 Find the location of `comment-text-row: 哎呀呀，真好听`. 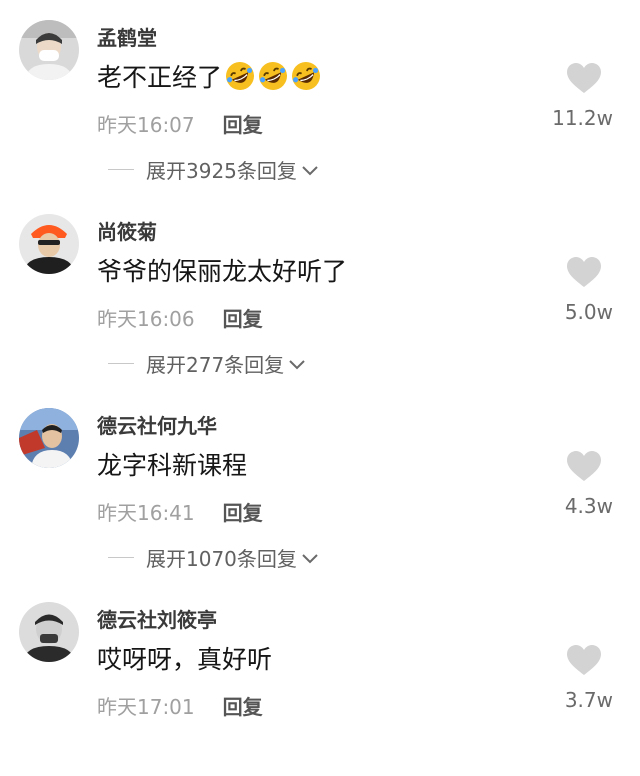

comment-text-row: 哎呀呀，真好听 is located at coordinates (184, 658).